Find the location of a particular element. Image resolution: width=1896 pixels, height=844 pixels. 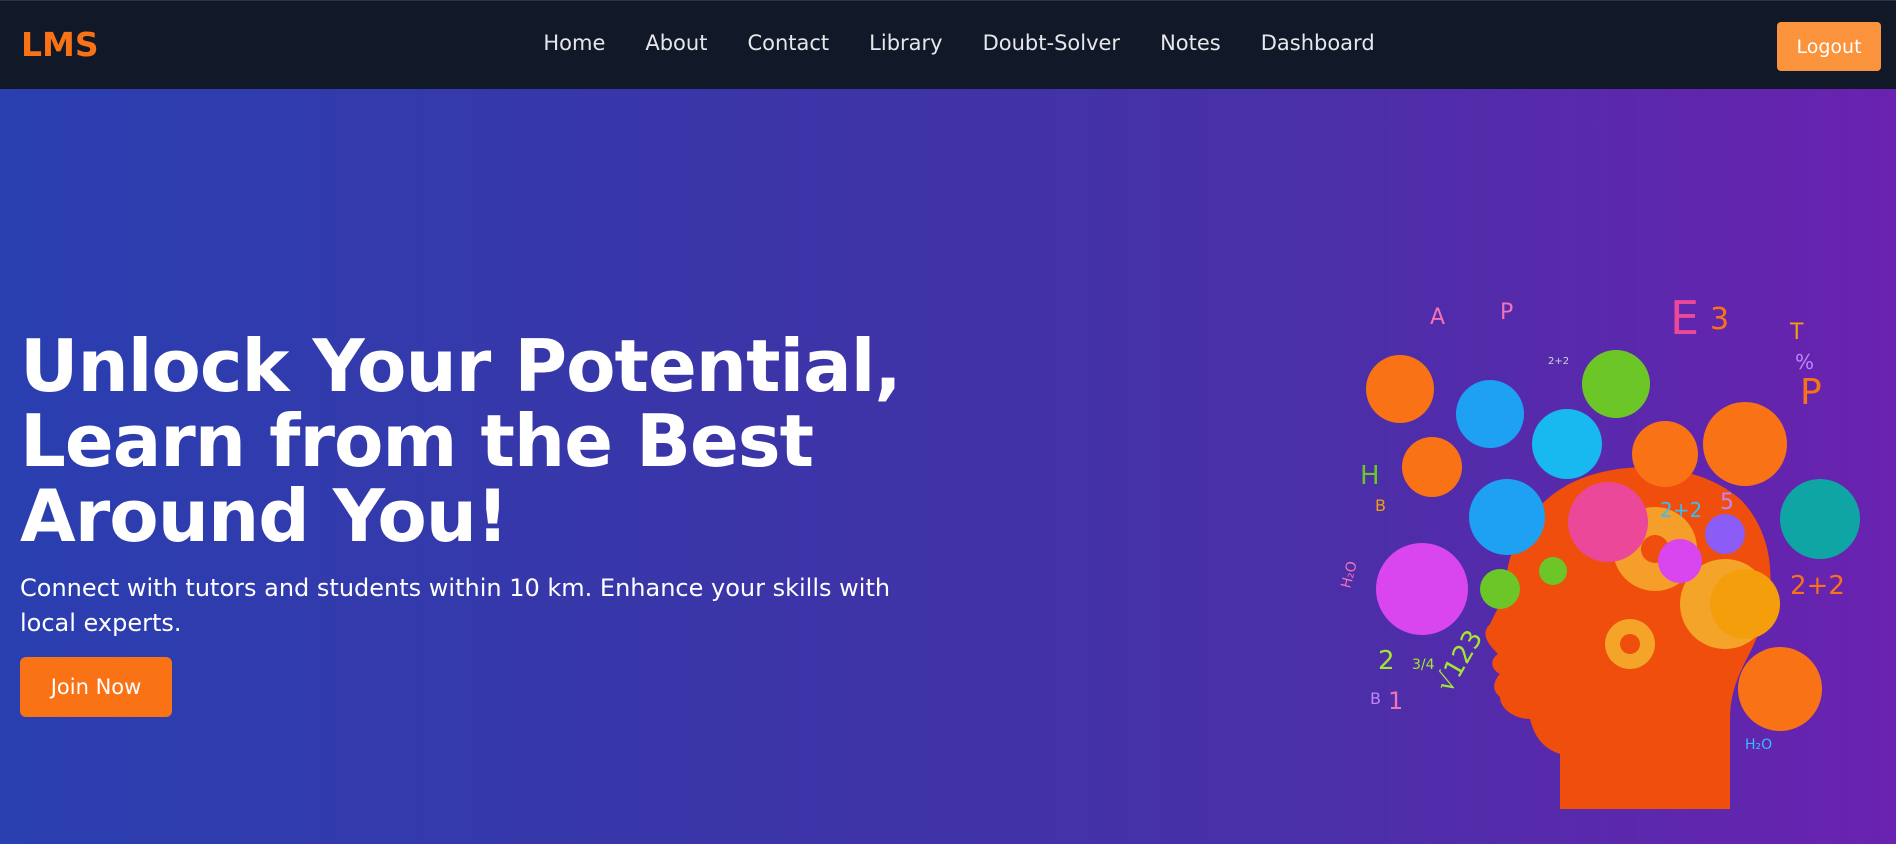

pencil-bubble-icon is located at coordinates (1665, 454).